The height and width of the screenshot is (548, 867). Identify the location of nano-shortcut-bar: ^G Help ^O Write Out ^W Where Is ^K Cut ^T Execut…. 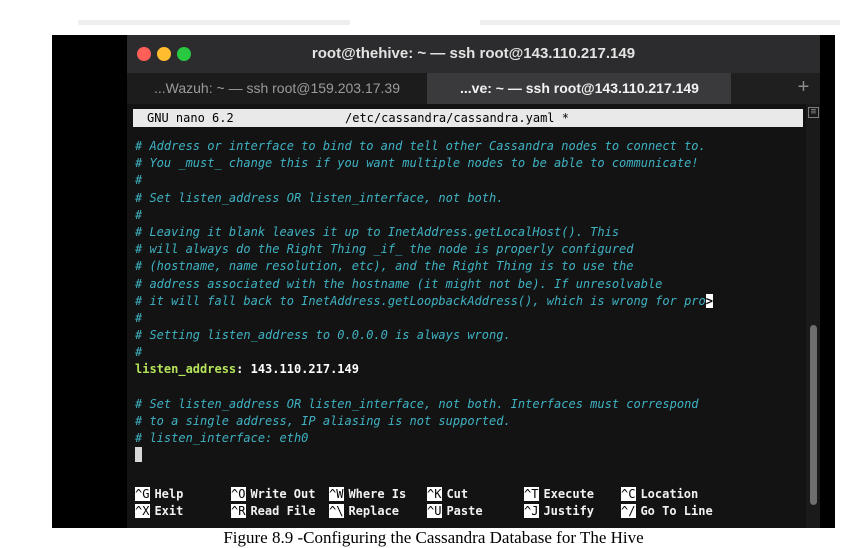
(470, 503).